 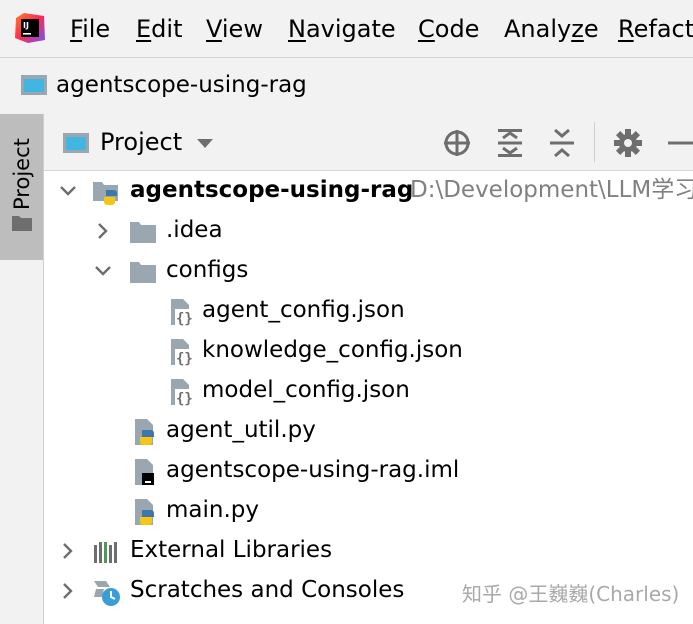 I want to click on menu-refactor: Refactor, so click(x=655, y=29).